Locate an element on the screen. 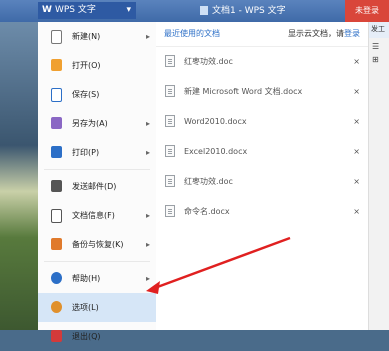  mail-icon is located at coordinates (56, 186).